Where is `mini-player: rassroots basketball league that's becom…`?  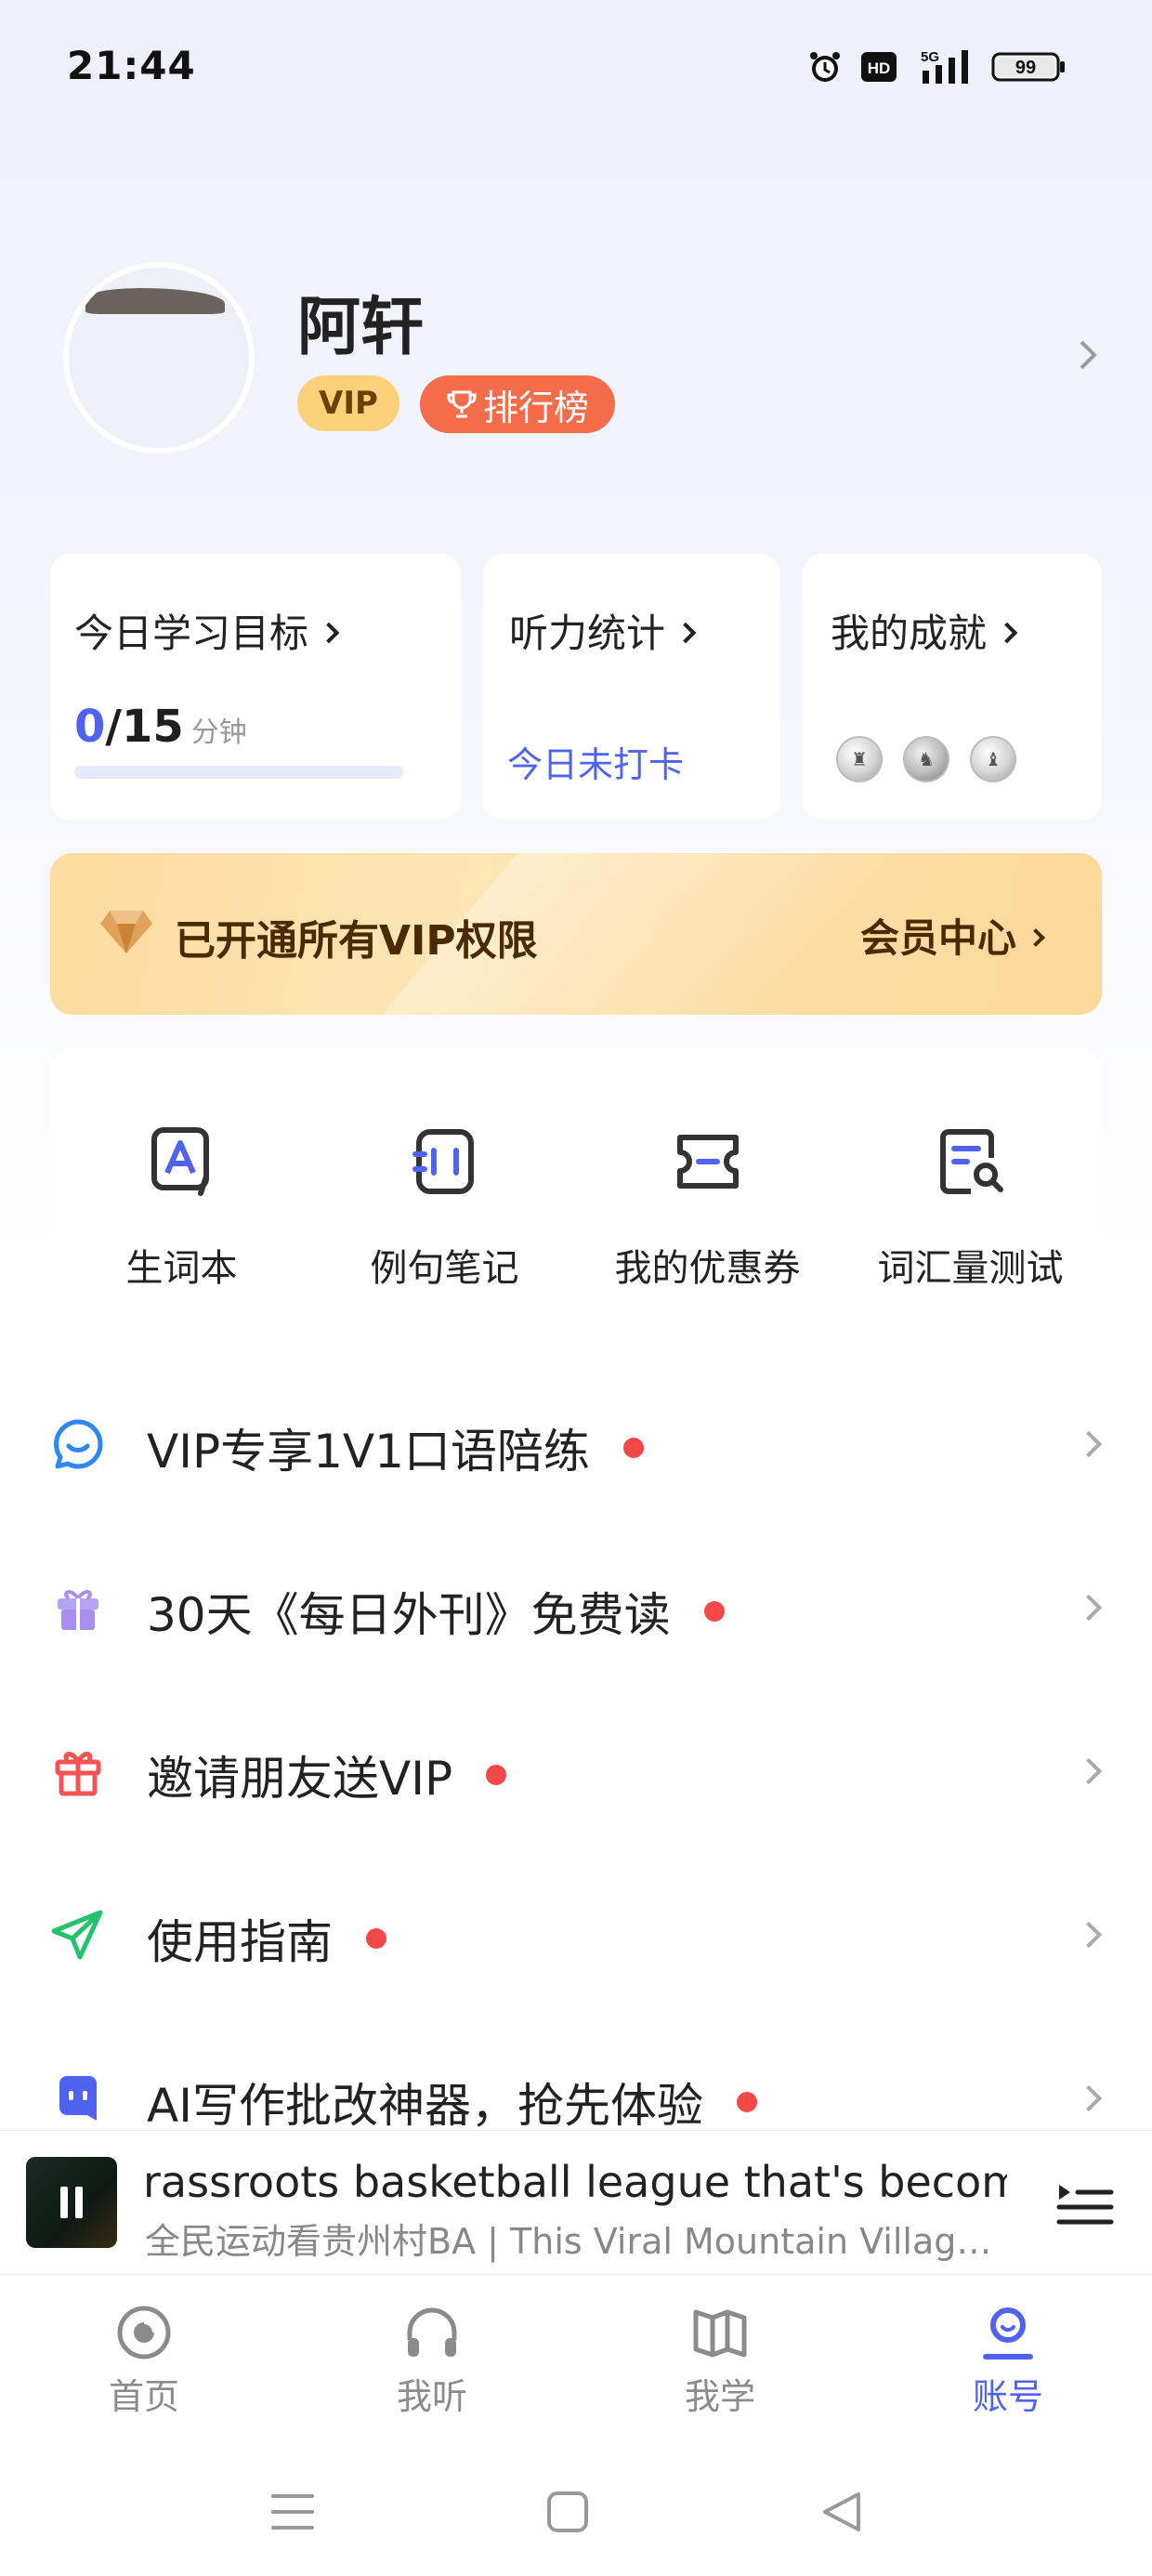
mini-player: rassroots basketball league that's becom… is located at coordinates (576, 2202).